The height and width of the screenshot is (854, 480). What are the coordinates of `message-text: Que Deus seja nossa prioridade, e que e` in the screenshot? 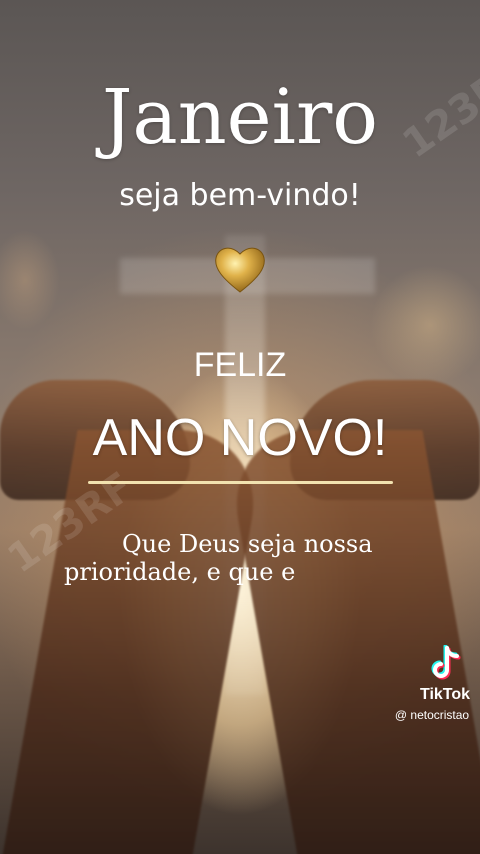 It's located at (229, 558).